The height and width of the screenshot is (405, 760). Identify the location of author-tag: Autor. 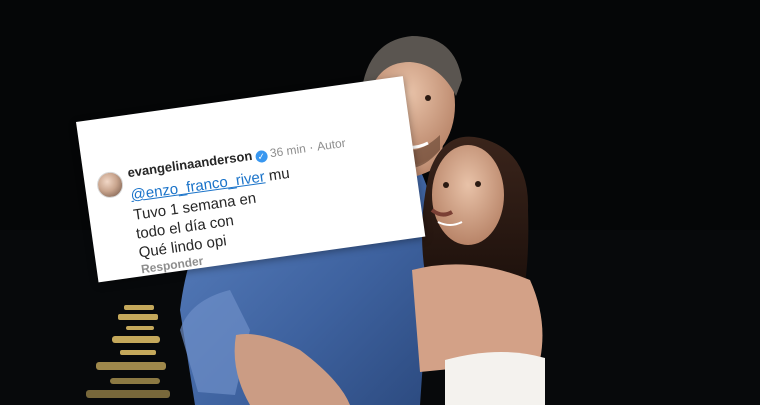
(331, 144).